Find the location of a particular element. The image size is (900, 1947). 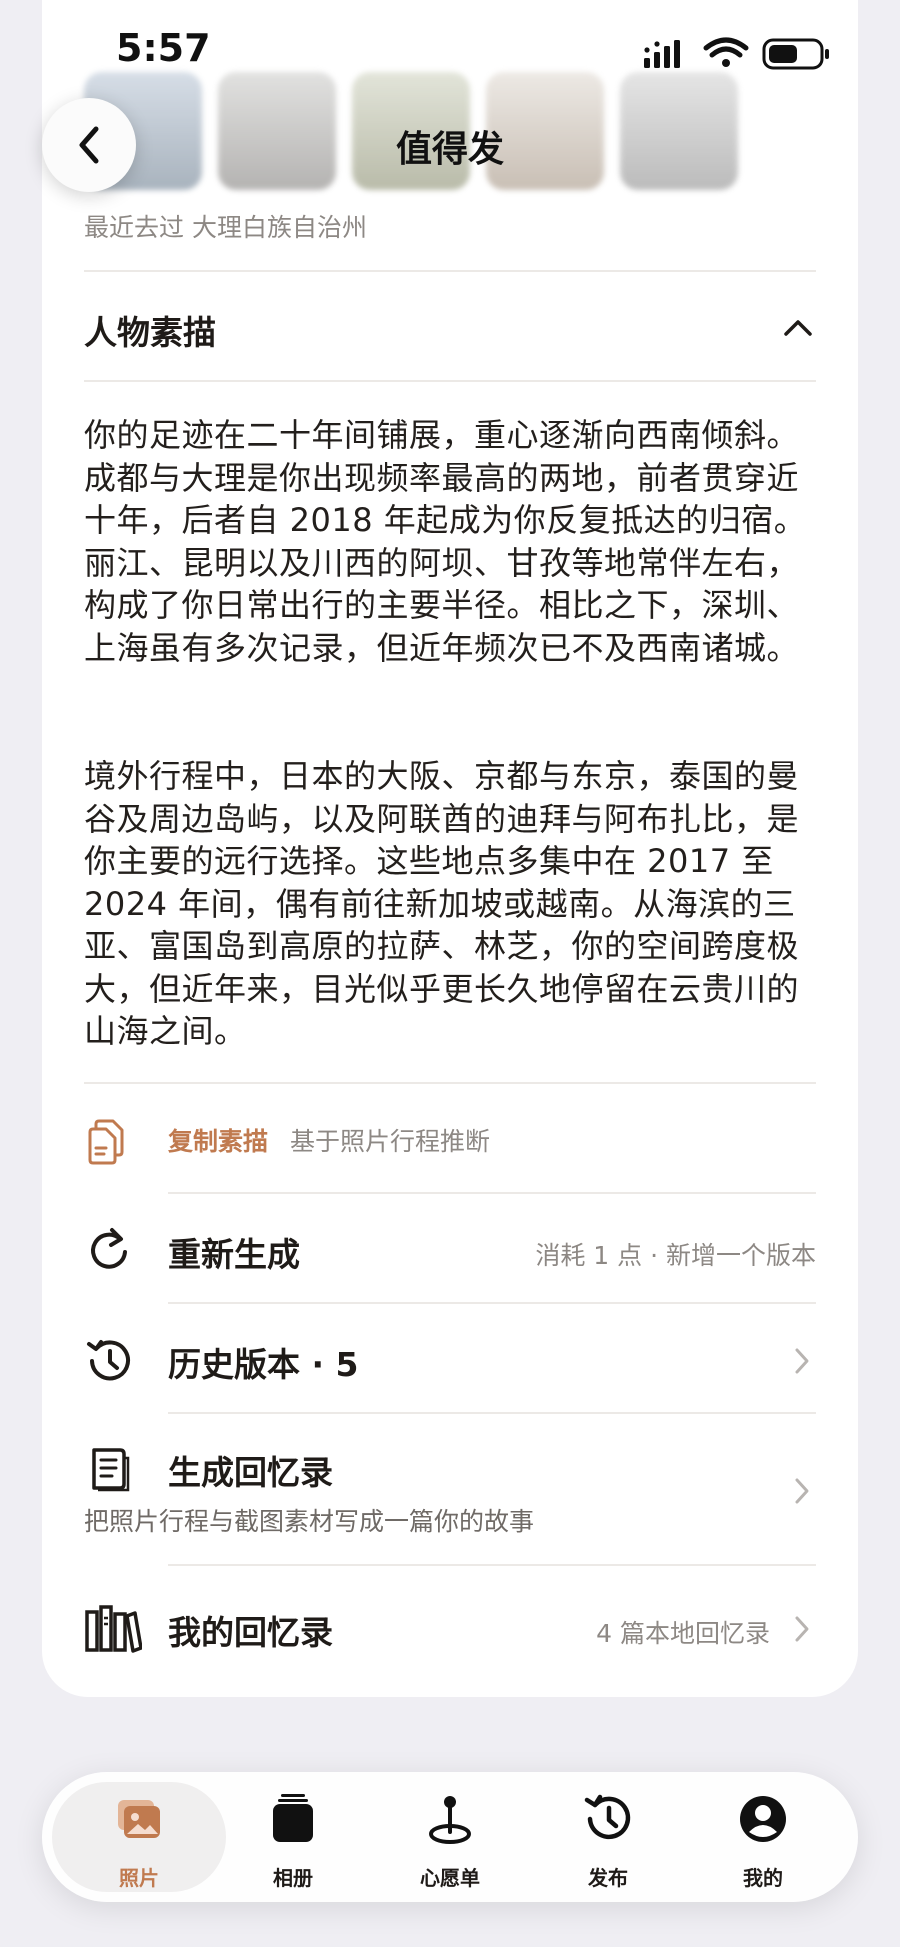

my-memoirs-count: 4 篇本地回忆录 is located at coordinates (683, 1633).